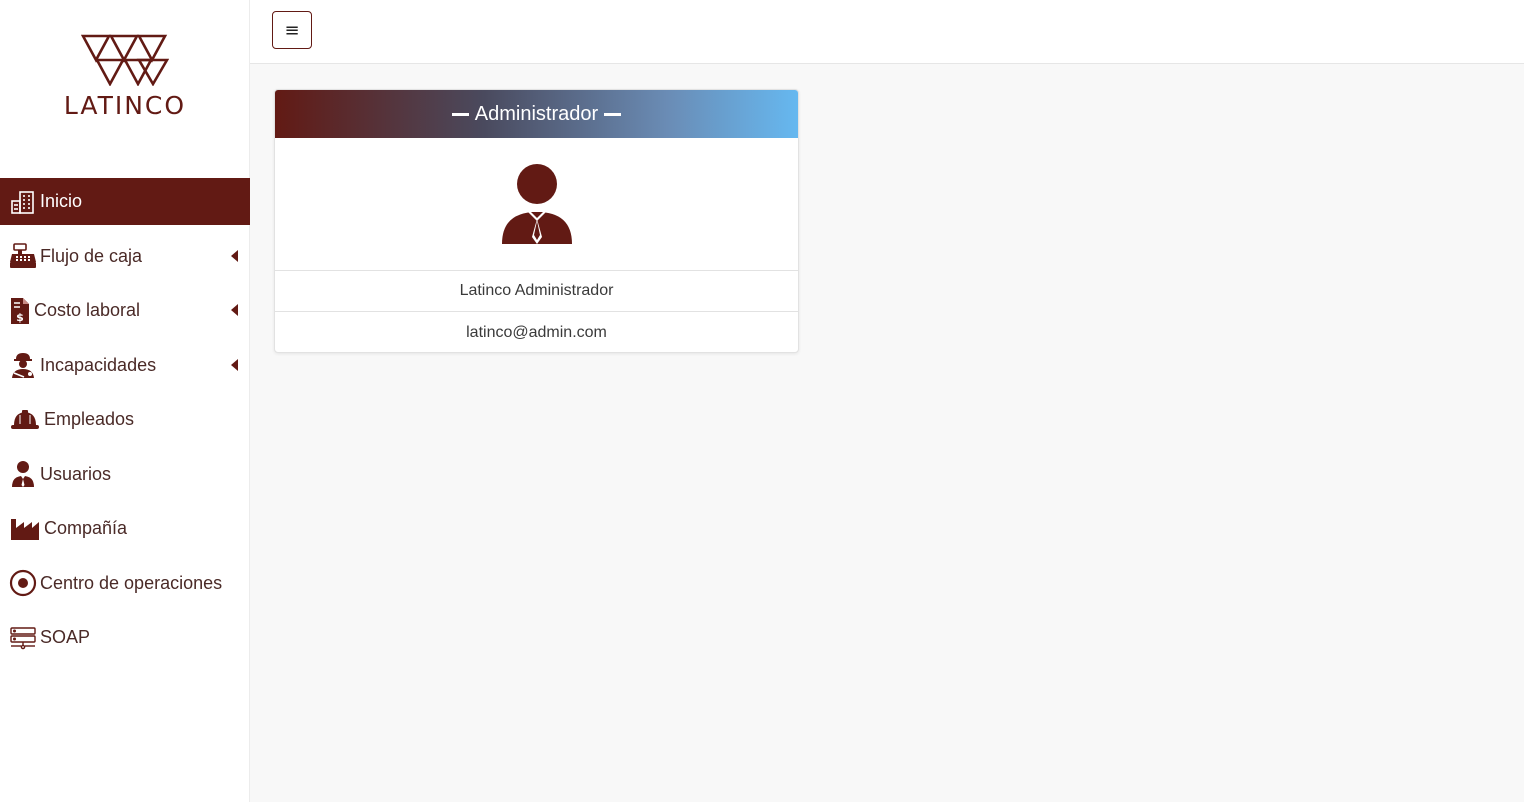 The height and width of the screenshot is (802, 1524). I want to click on latinco-logo-icon, so click(125, 60).